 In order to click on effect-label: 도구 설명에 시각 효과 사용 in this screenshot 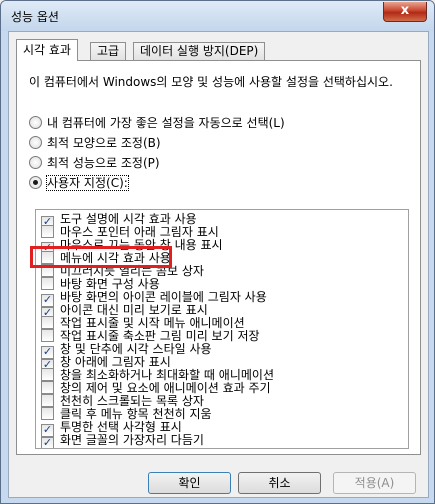, I will do `click(128, 219)`.